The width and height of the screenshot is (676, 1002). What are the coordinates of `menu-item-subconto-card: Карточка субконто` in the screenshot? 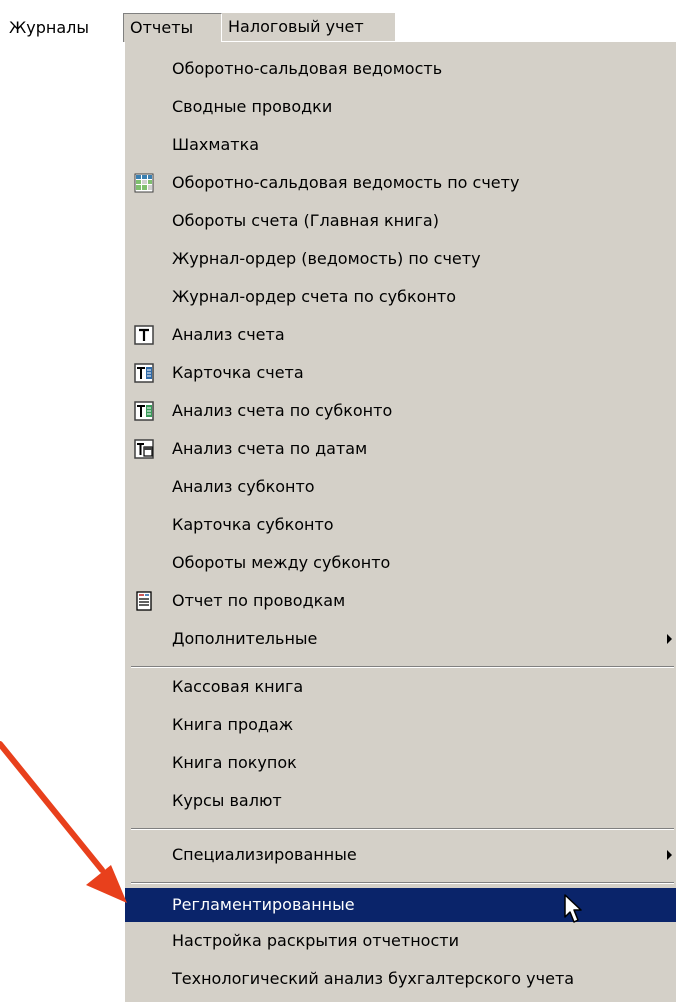 It's located at (400, 525).